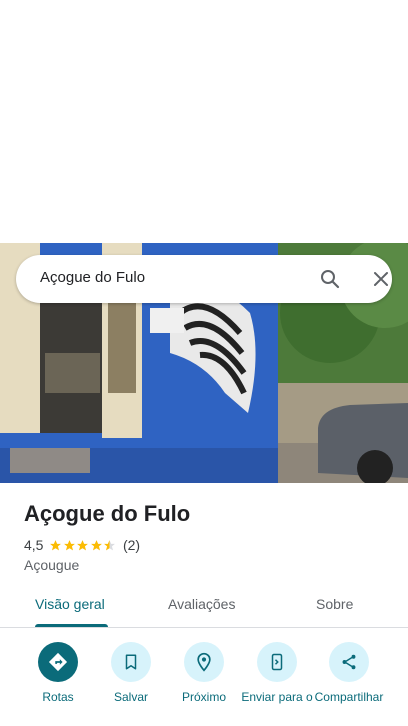  What do you see at coordinates (58, 697) in the screenshot?
I see `directions-label: Rotas` at bounding box center [58, 697].